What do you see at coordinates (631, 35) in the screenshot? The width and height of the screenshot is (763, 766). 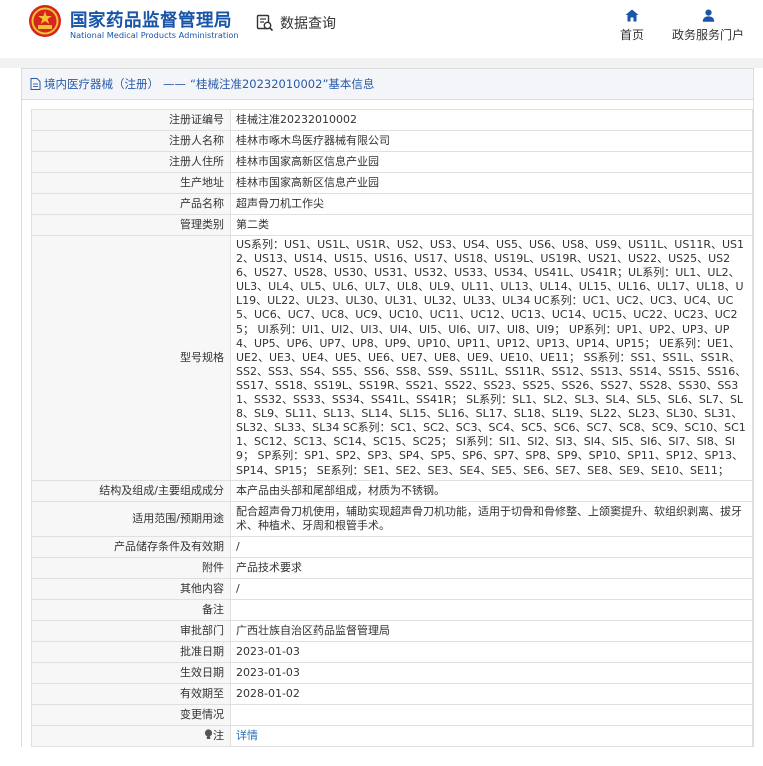 I see `nav-home-label: 首页` at bounding box center [631, 35].